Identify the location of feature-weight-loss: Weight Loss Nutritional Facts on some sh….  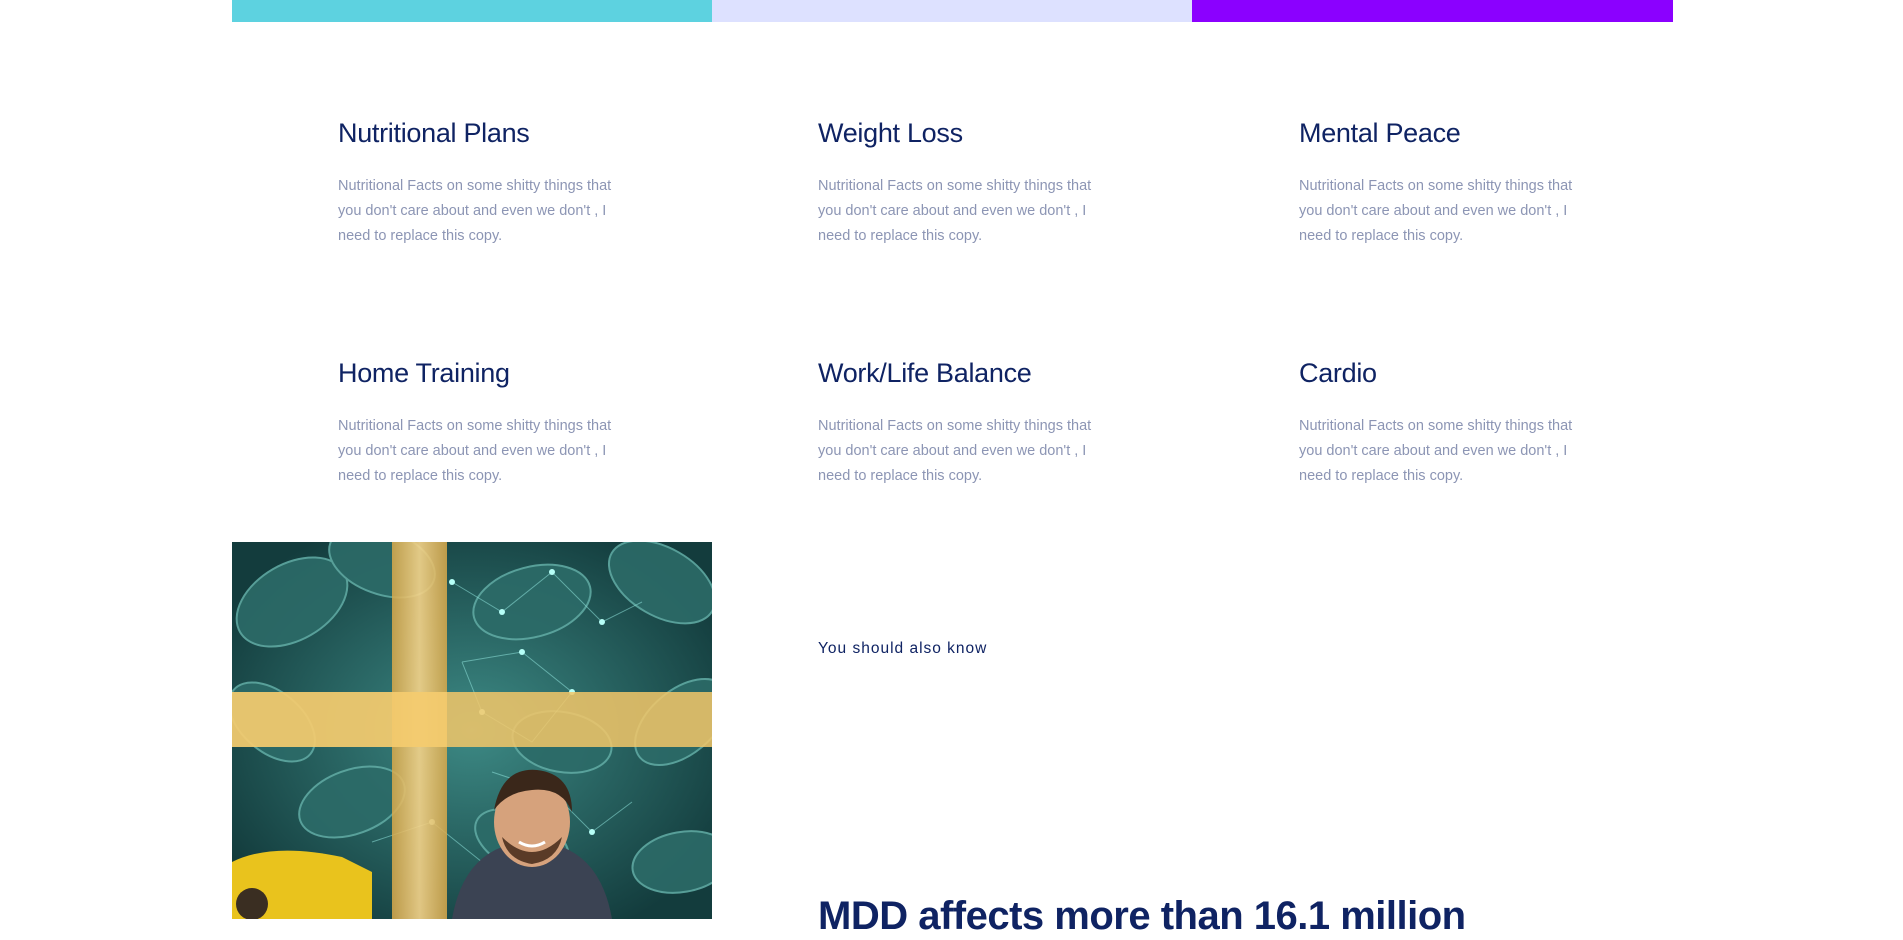
(963, 182).